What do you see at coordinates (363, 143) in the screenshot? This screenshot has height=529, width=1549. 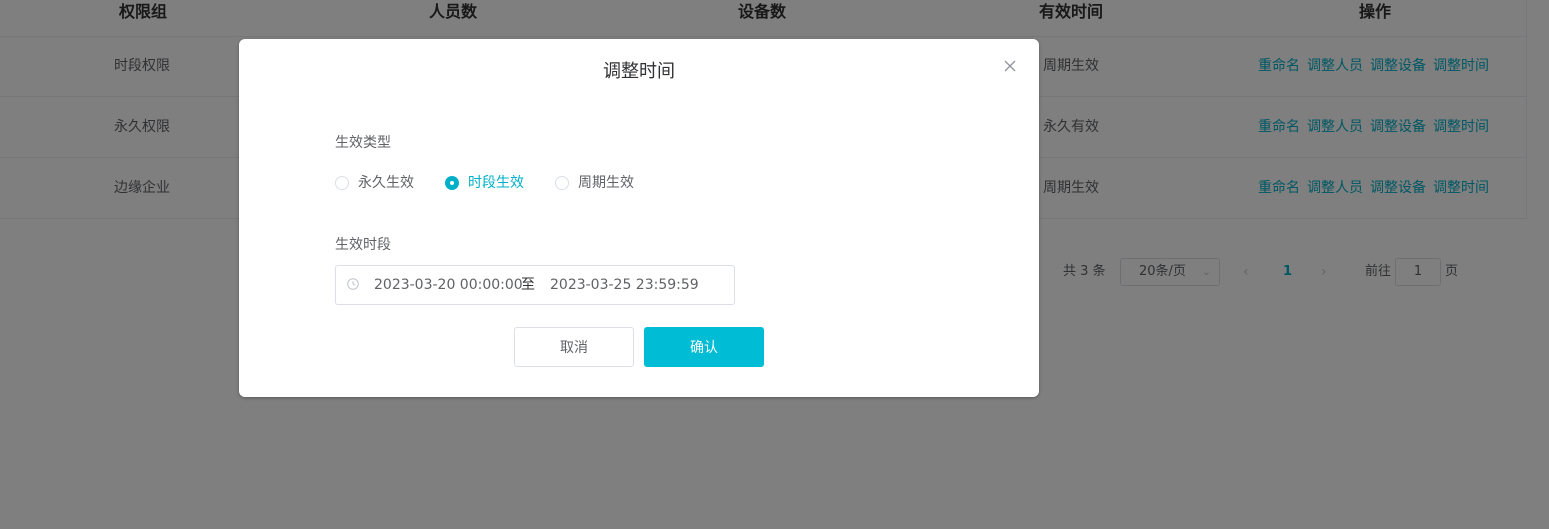 I see `effective-type-label: 生效类型` at bounding box center [363, 143].